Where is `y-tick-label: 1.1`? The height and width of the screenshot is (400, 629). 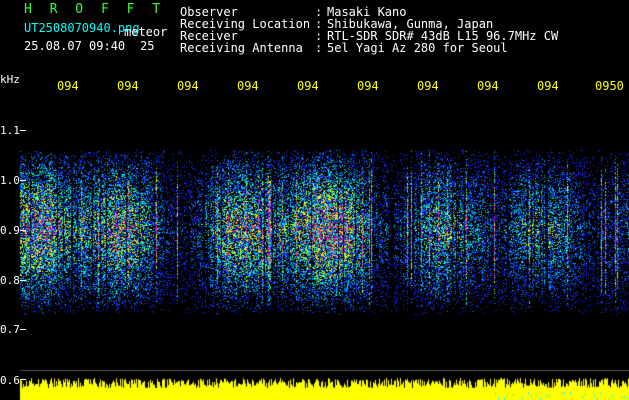 y-tick-label: 1.1 is located at coordinates (10, 130).